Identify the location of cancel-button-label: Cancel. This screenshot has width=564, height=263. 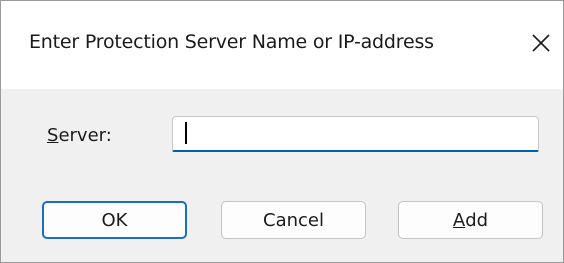
(293, 220).